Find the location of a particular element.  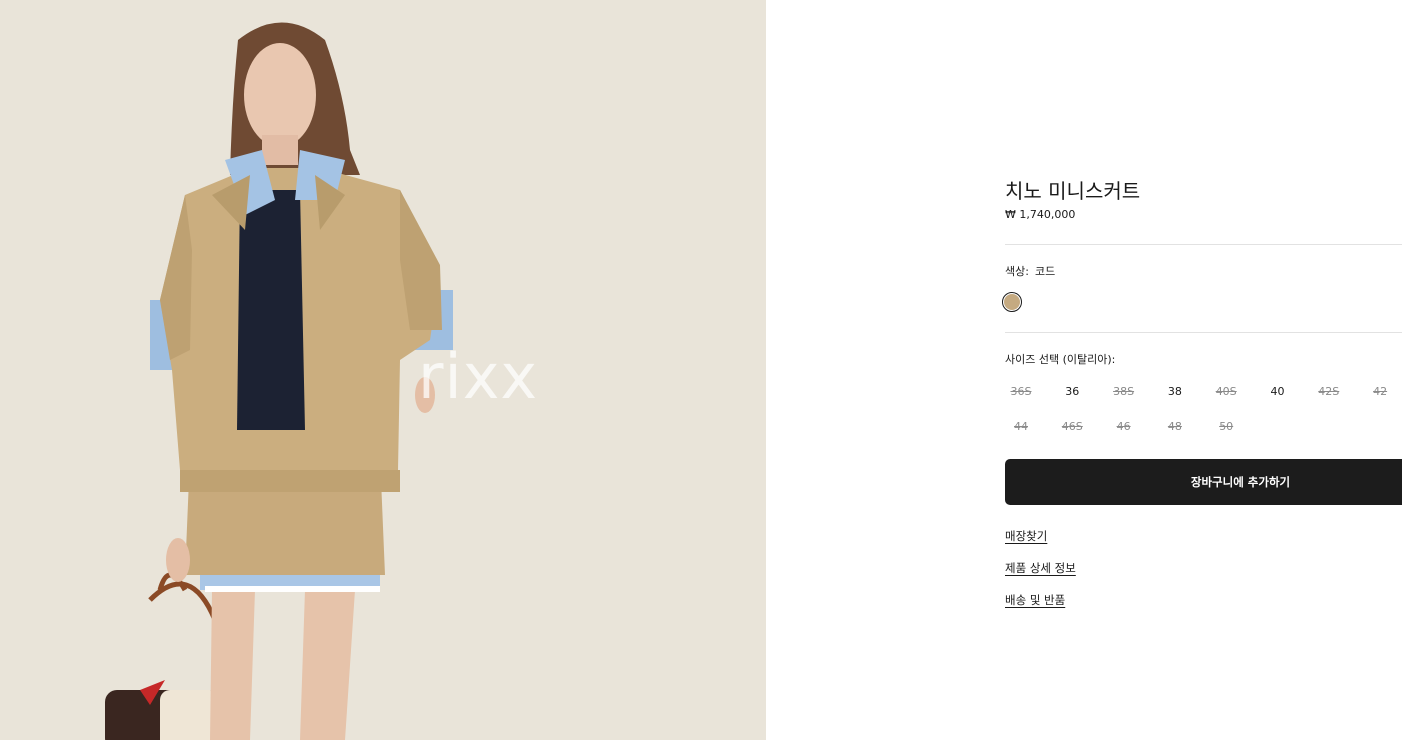

size-option: 36S is located at coordinates (1021, 392).